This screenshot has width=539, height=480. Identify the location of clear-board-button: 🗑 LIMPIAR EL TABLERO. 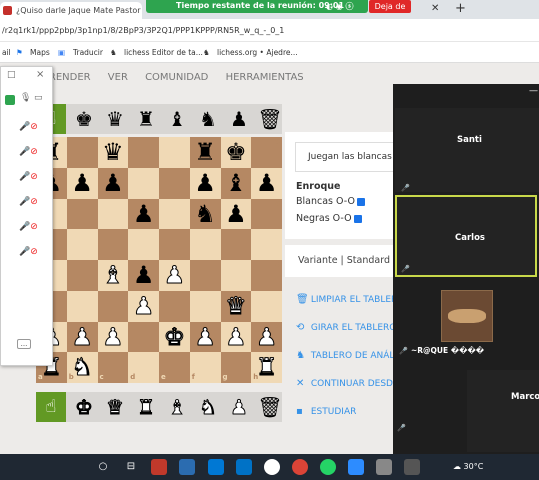
(350, 299).